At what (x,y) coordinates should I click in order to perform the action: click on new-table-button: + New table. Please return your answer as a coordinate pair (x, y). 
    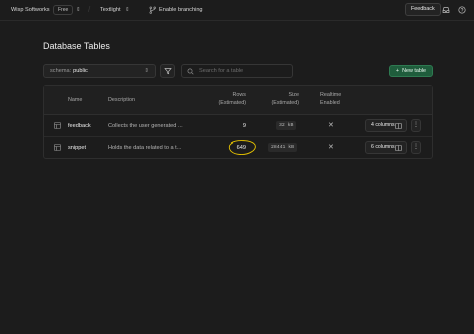
    Looking at the image, I should click on (411, 71).